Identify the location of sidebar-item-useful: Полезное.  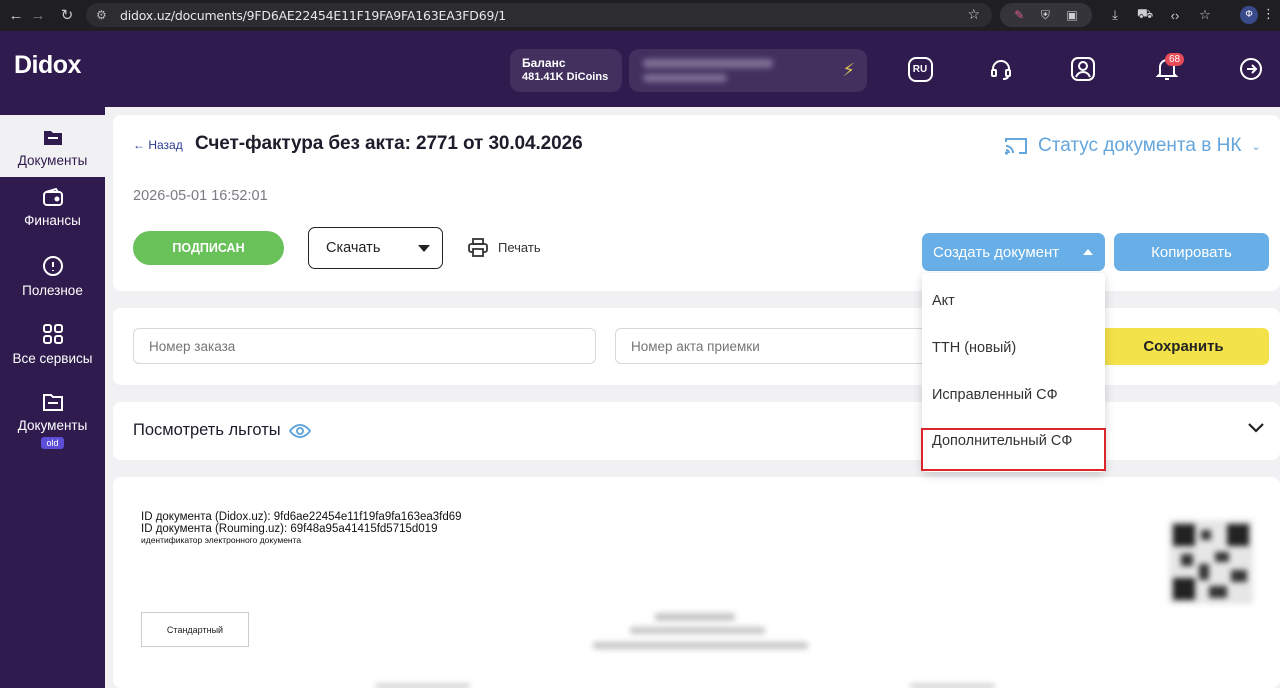
(52, 285).